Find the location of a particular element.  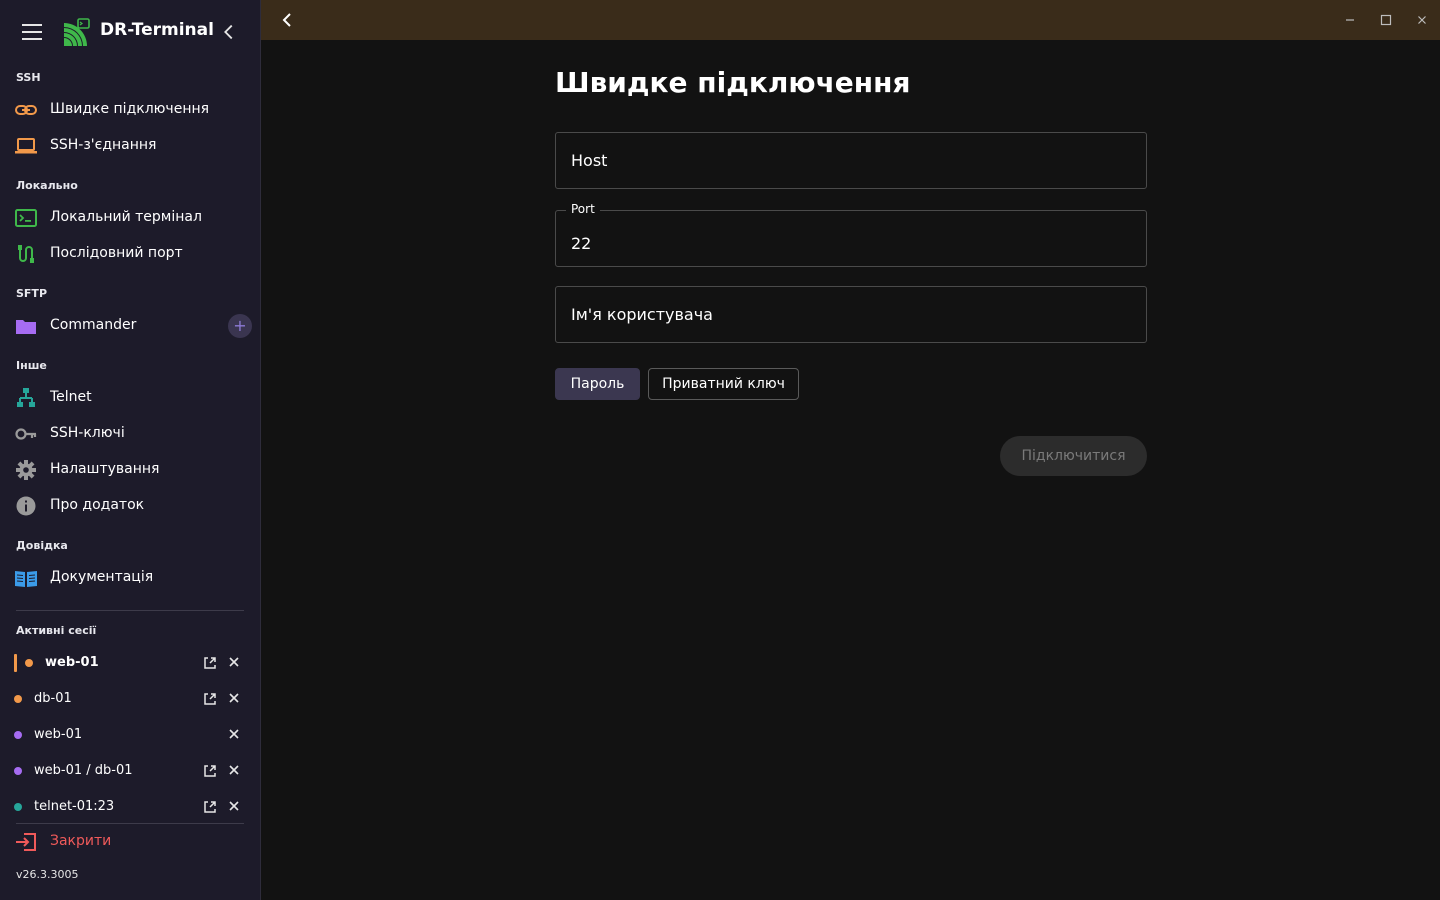

folder-icon is located at coordinates (26, 327).